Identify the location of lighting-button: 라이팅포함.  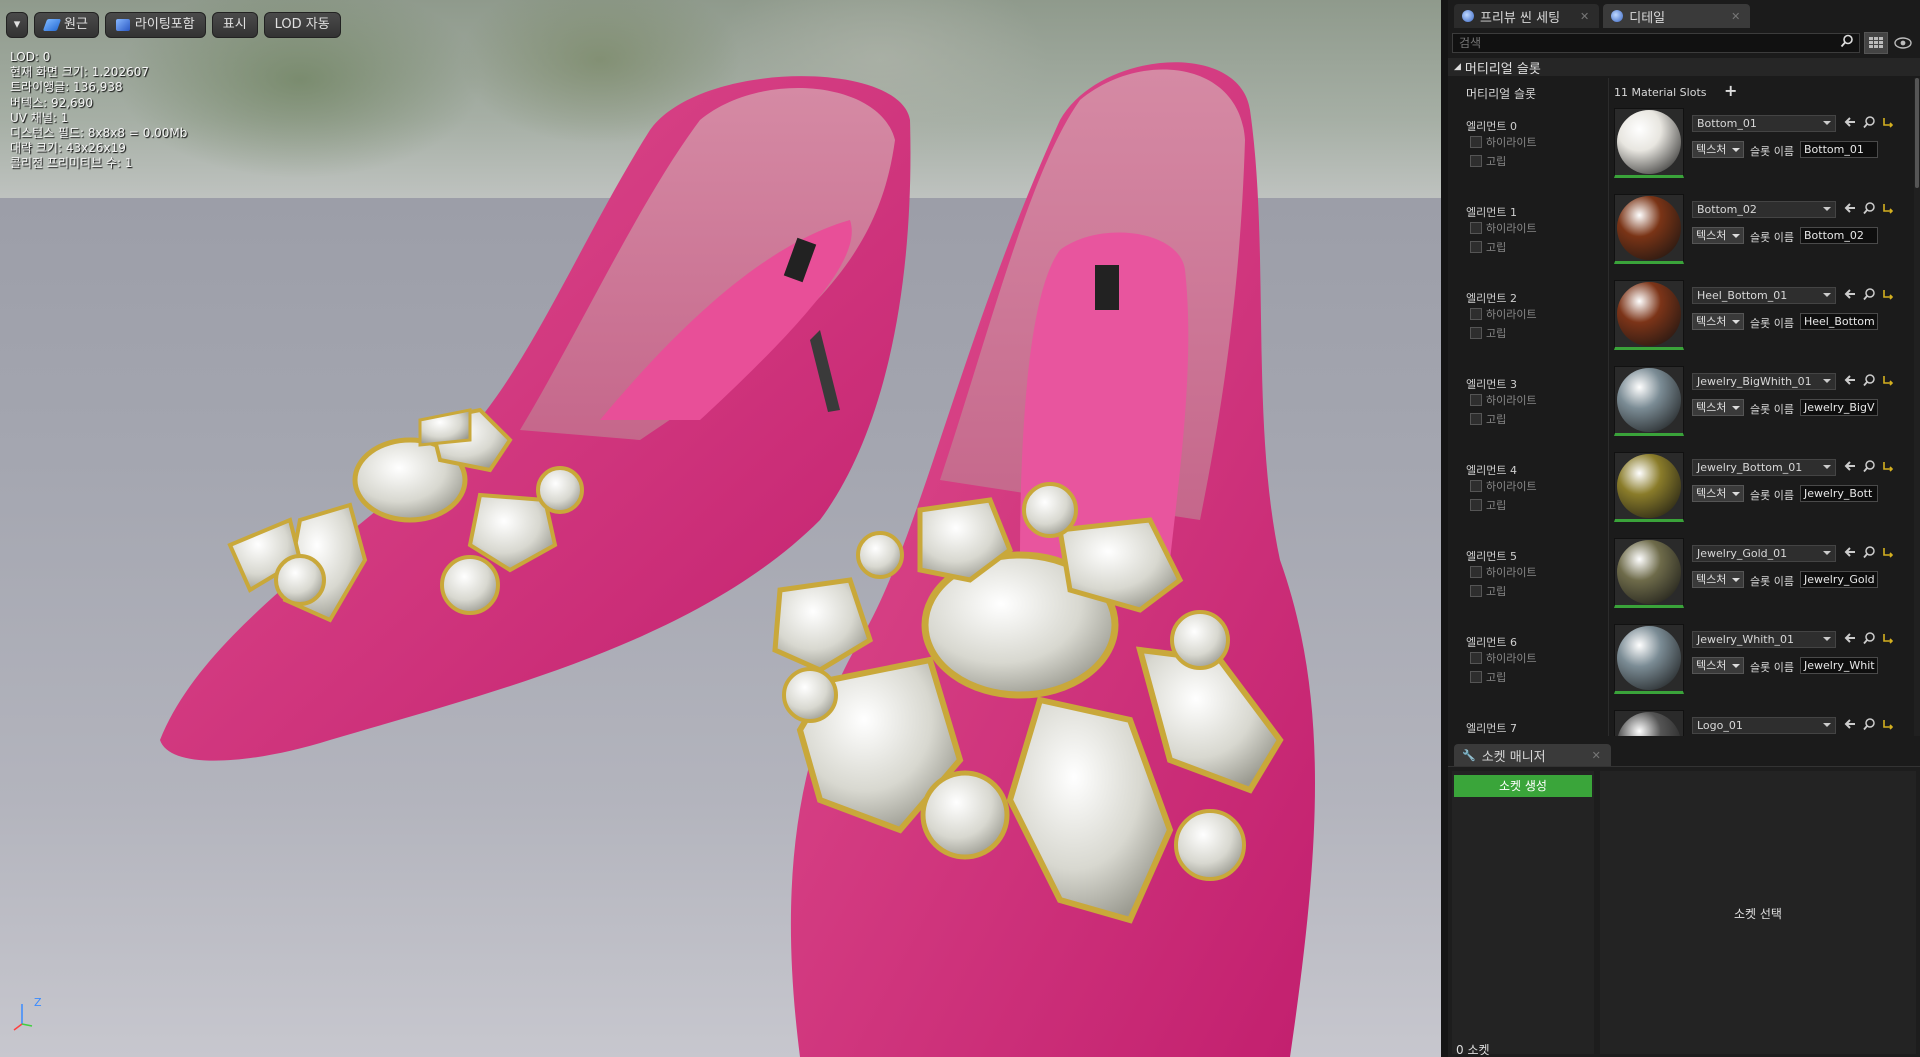
(155, 25).